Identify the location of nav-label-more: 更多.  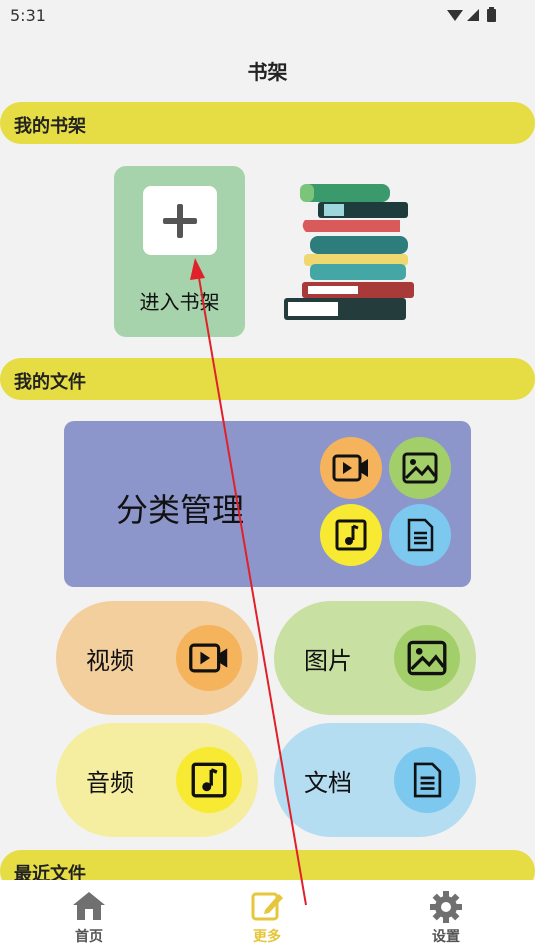
(267, 937).